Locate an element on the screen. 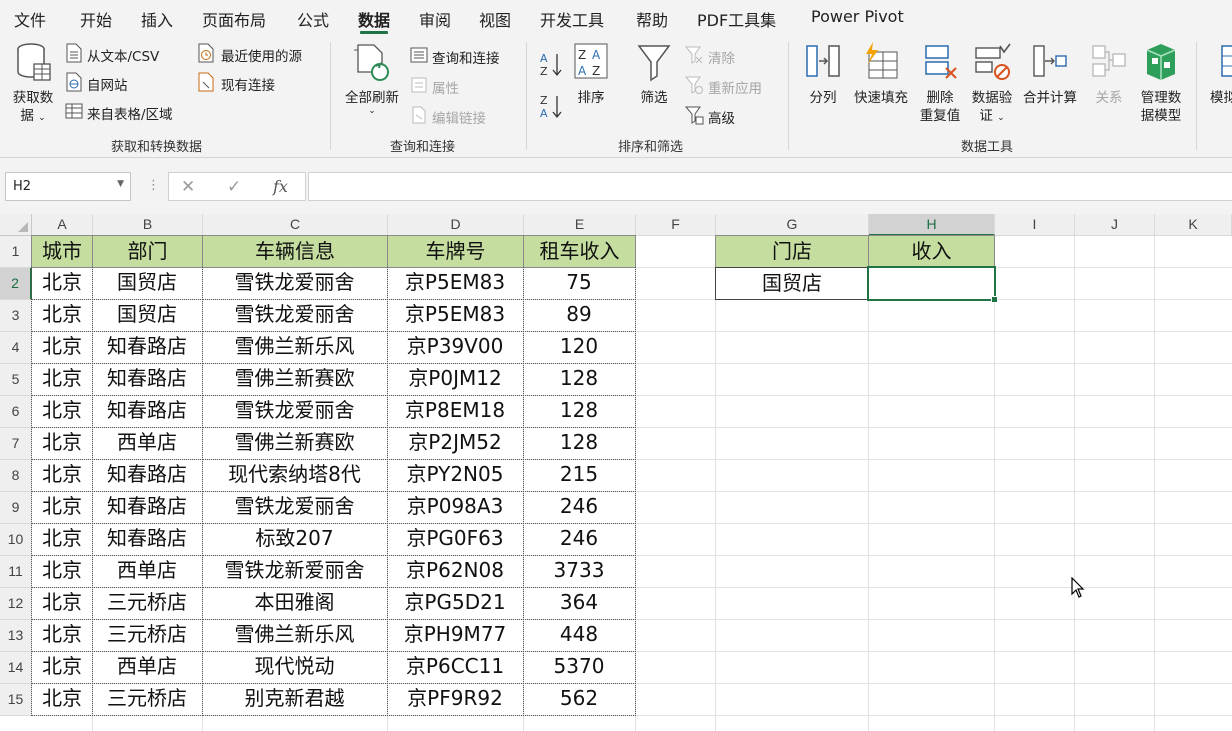 The image size is (1232, 731). row-header-14: 14 is located at coordinates (16, 668).